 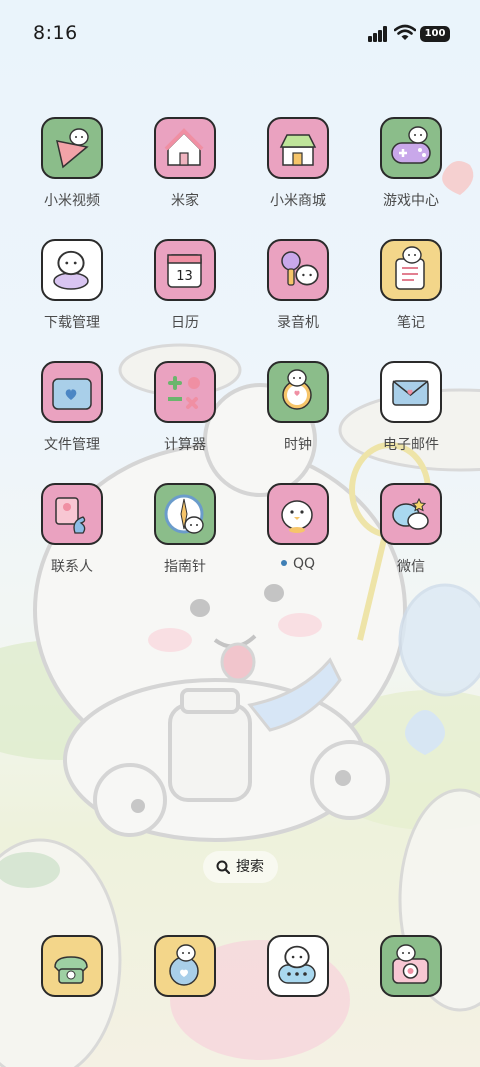 I want to click on app-store: 小米商城, so click(x=298, y=167).